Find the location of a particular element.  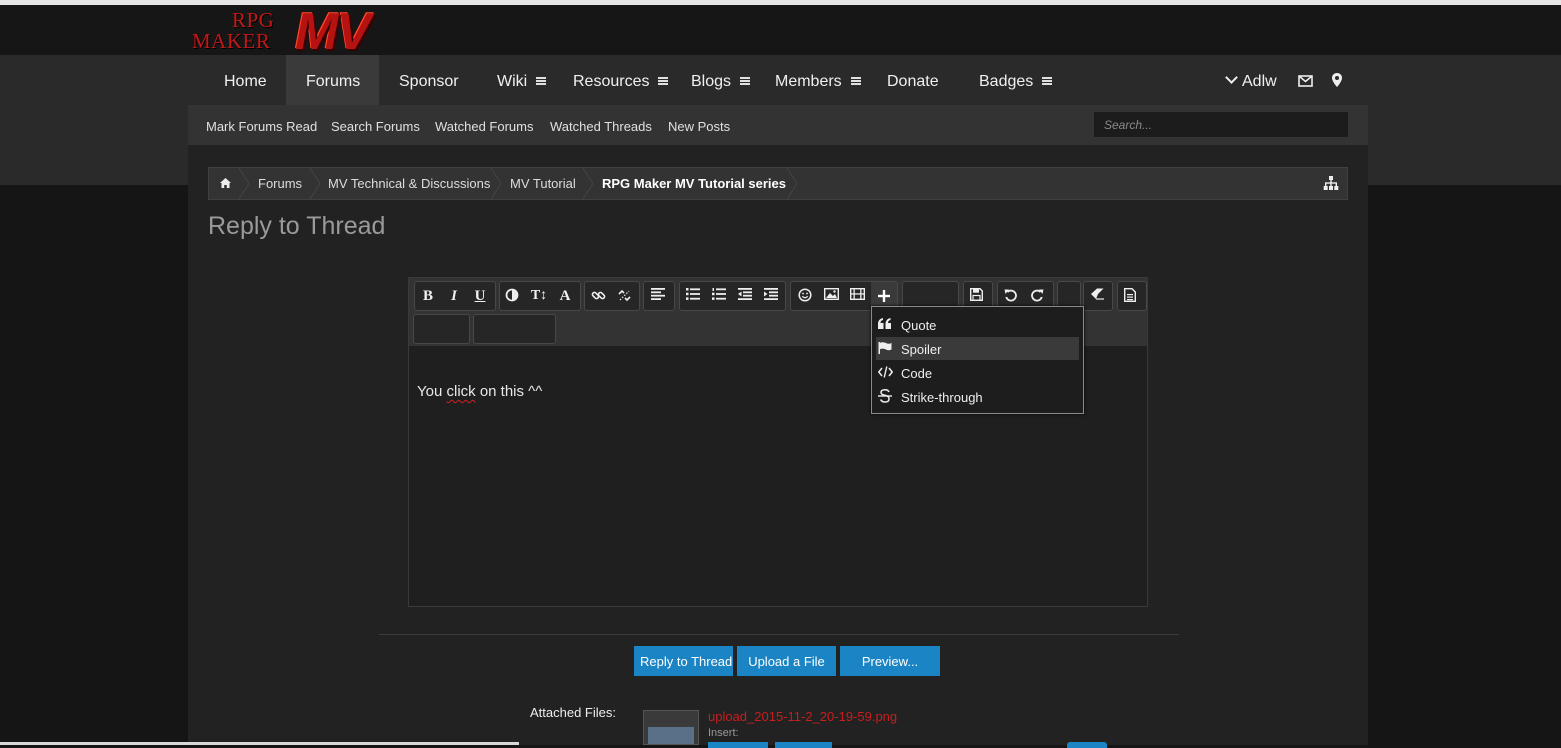

list-numbered-icon is located at coordinates (719, 294).